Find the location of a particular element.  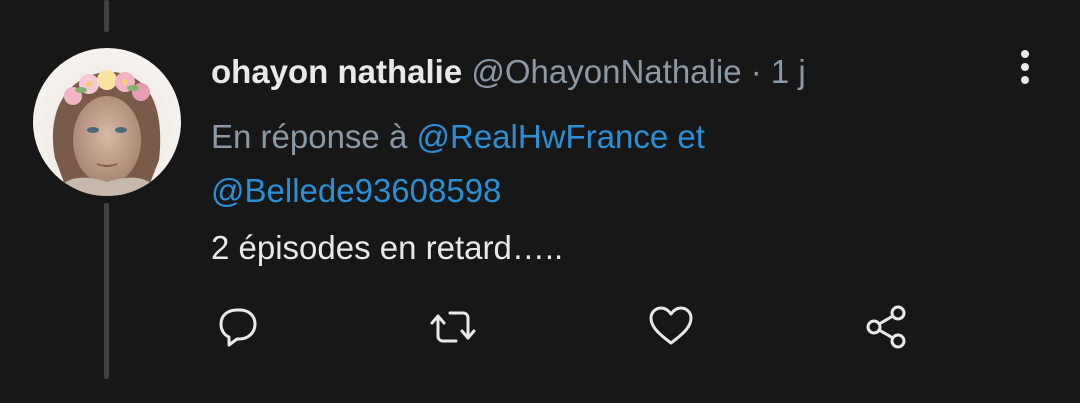

avatar is located at coordinates (107, 122).